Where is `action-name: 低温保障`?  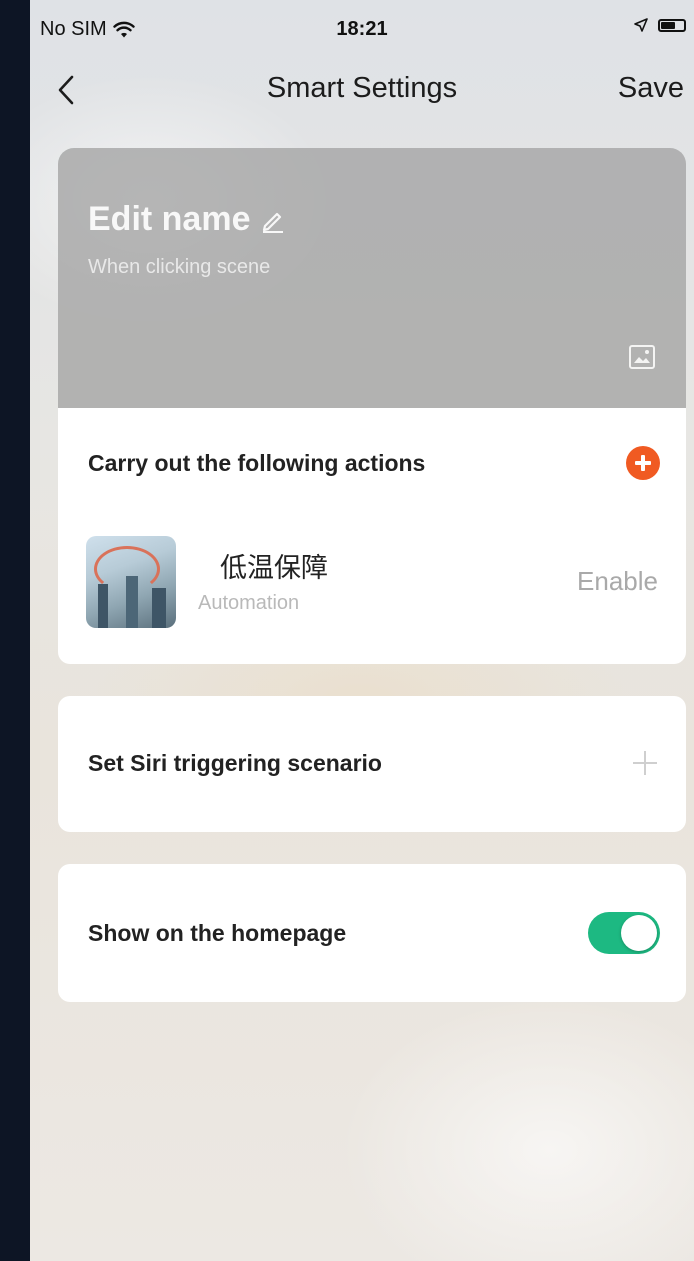
action-name: 低温保障 is located at coordinates (274, 568).